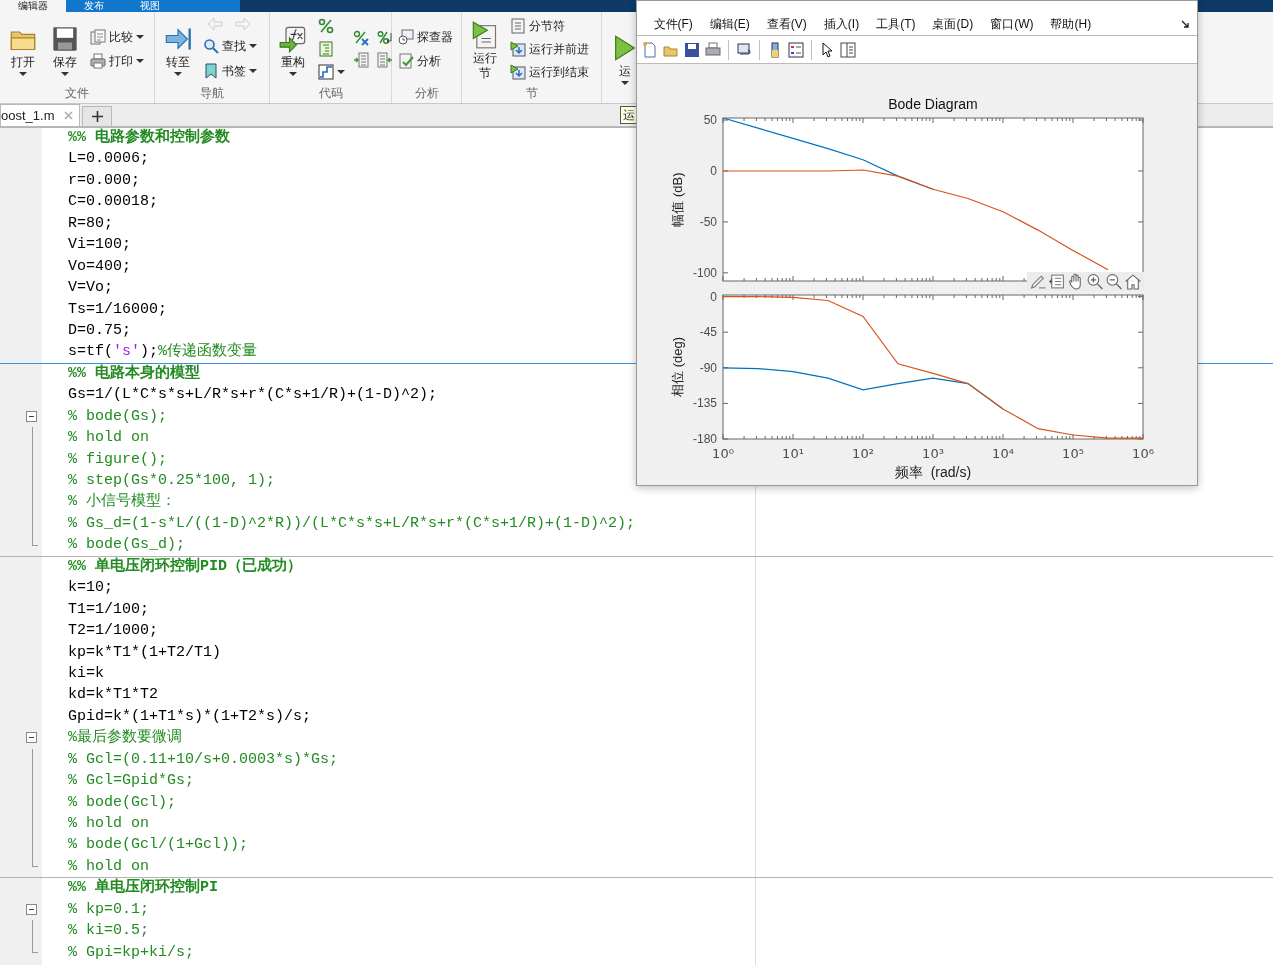 The image size is (1273, 965). I want to click on tick-label: -180, so click(704, 439).